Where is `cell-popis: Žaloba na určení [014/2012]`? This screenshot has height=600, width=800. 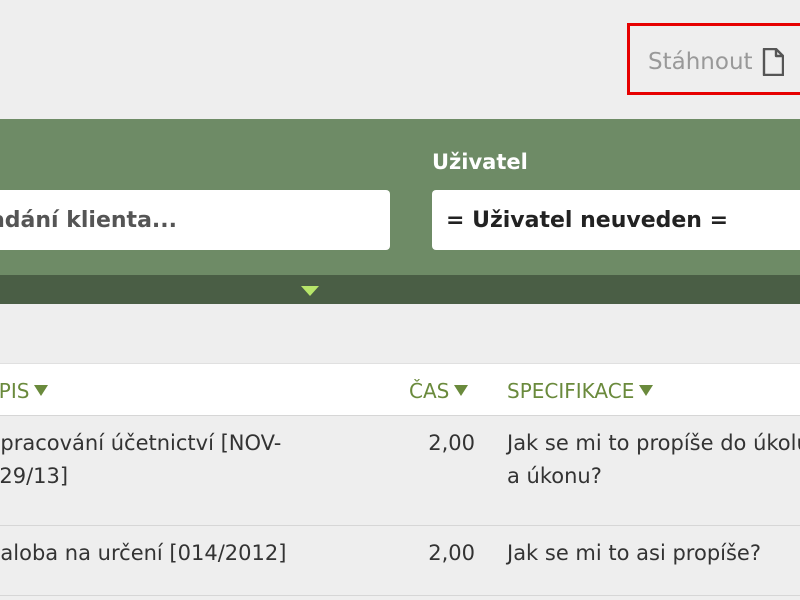
cell-popis: Žaloba na určení [014/2012] is located at coordinates (143, 553).